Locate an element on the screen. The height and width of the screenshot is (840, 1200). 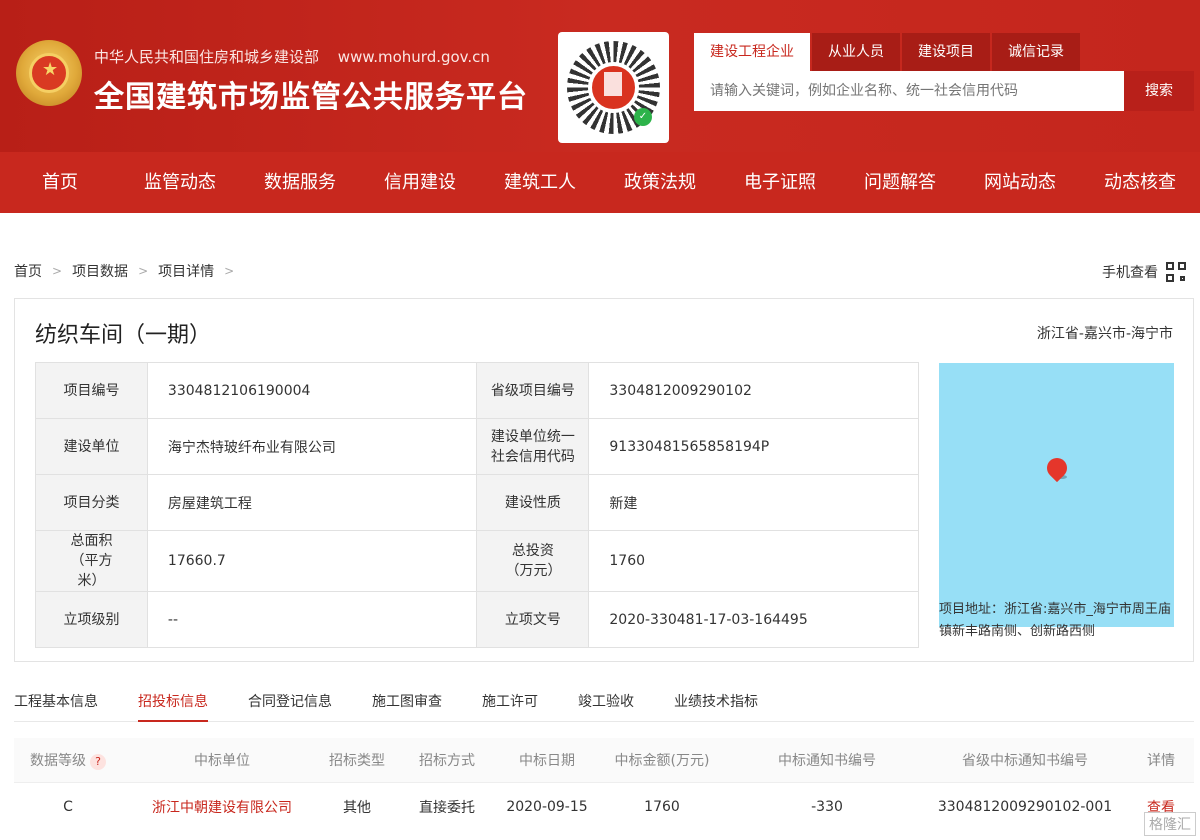
breadcrumb-home: 首页 is located at coordinates (28, 271).